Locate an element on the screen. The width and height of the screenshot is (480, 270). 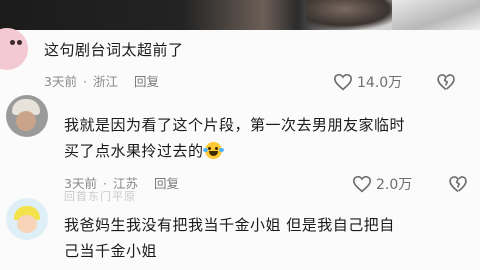
comment-time: 3天前 is located at coordinates (60, 81).